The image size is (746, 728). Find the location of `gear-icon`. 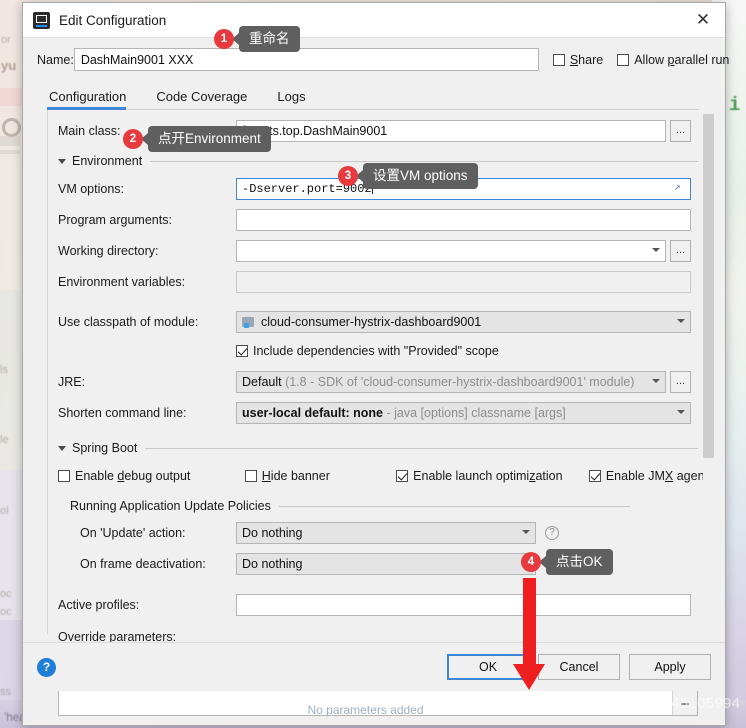

gear-icon is located at coordinates (11, 127).